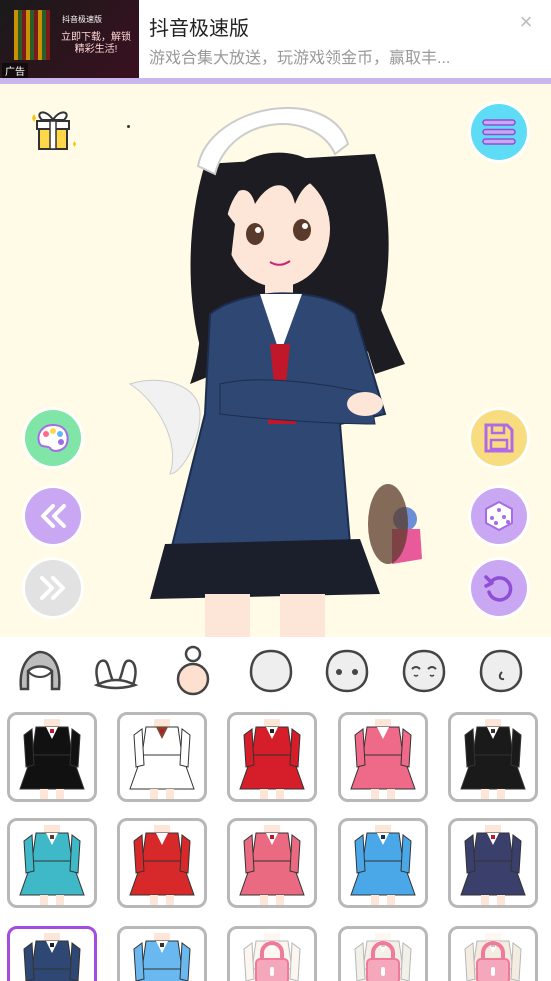 This screenshot has height=981, width=551. Describe the element at coordinates (96, 43) in the screenshot. I see `ad-thumb-text: 立即下载，解锁精彩生活!` at that location.